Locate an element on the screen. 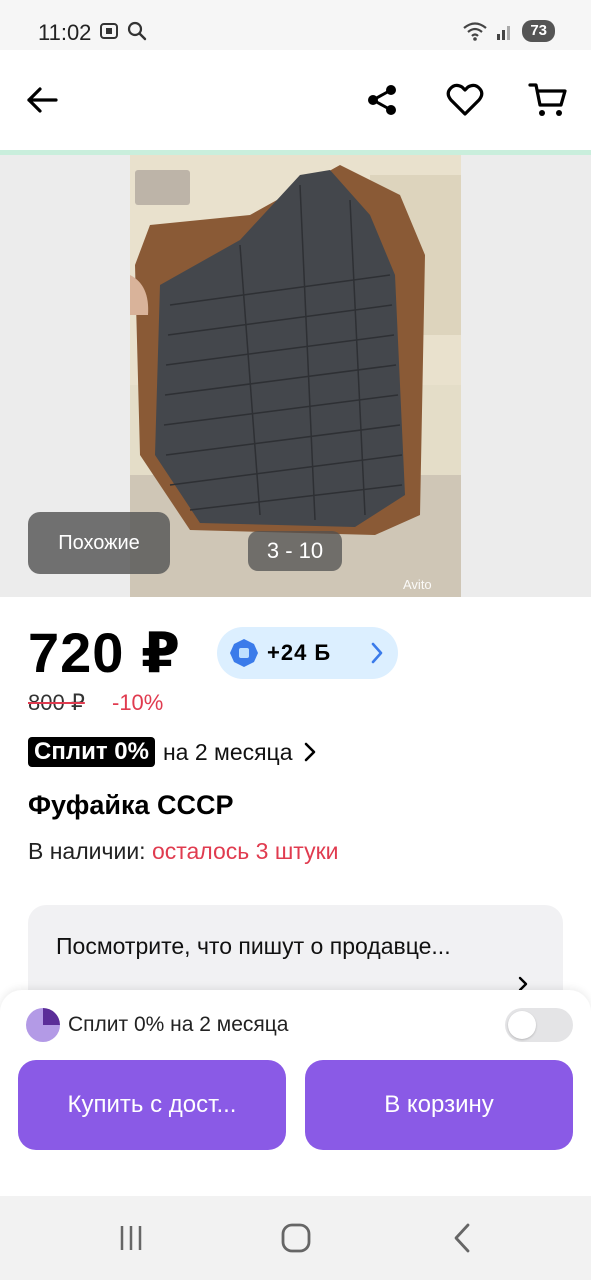 Image resolution: width=591 pixels, height=1280 pixels. cart-icon is located at coordinates (547, 99).